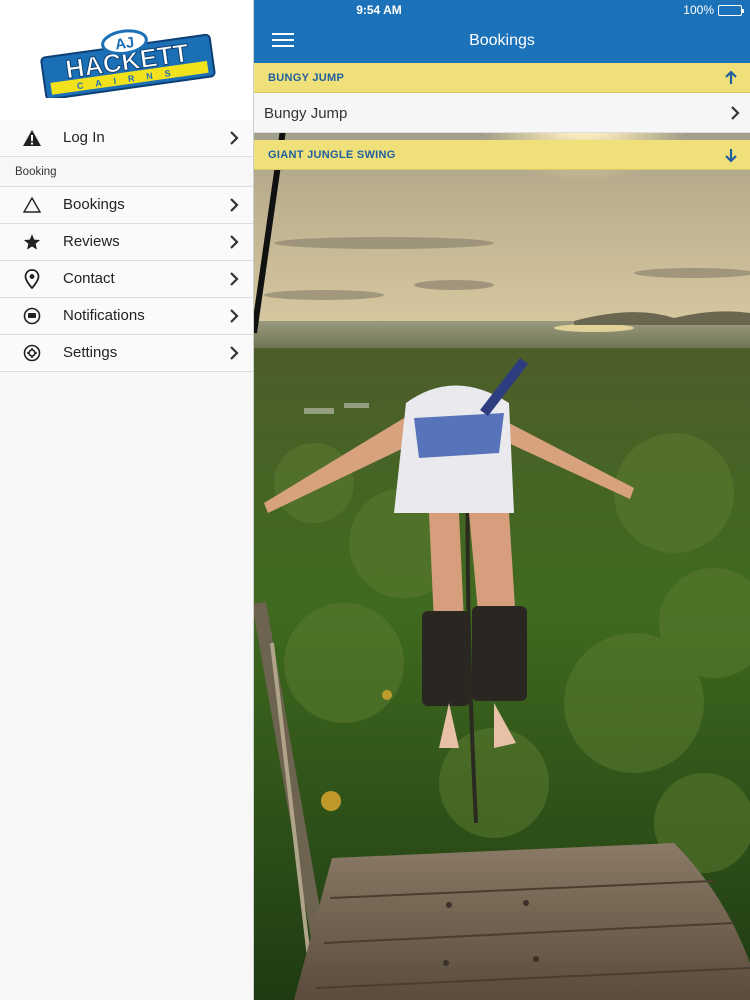 The height and width of the screenshot is (1000, 750). I want to click on list-item-bungy-jump: Bungy Jump, so click(502, 113).